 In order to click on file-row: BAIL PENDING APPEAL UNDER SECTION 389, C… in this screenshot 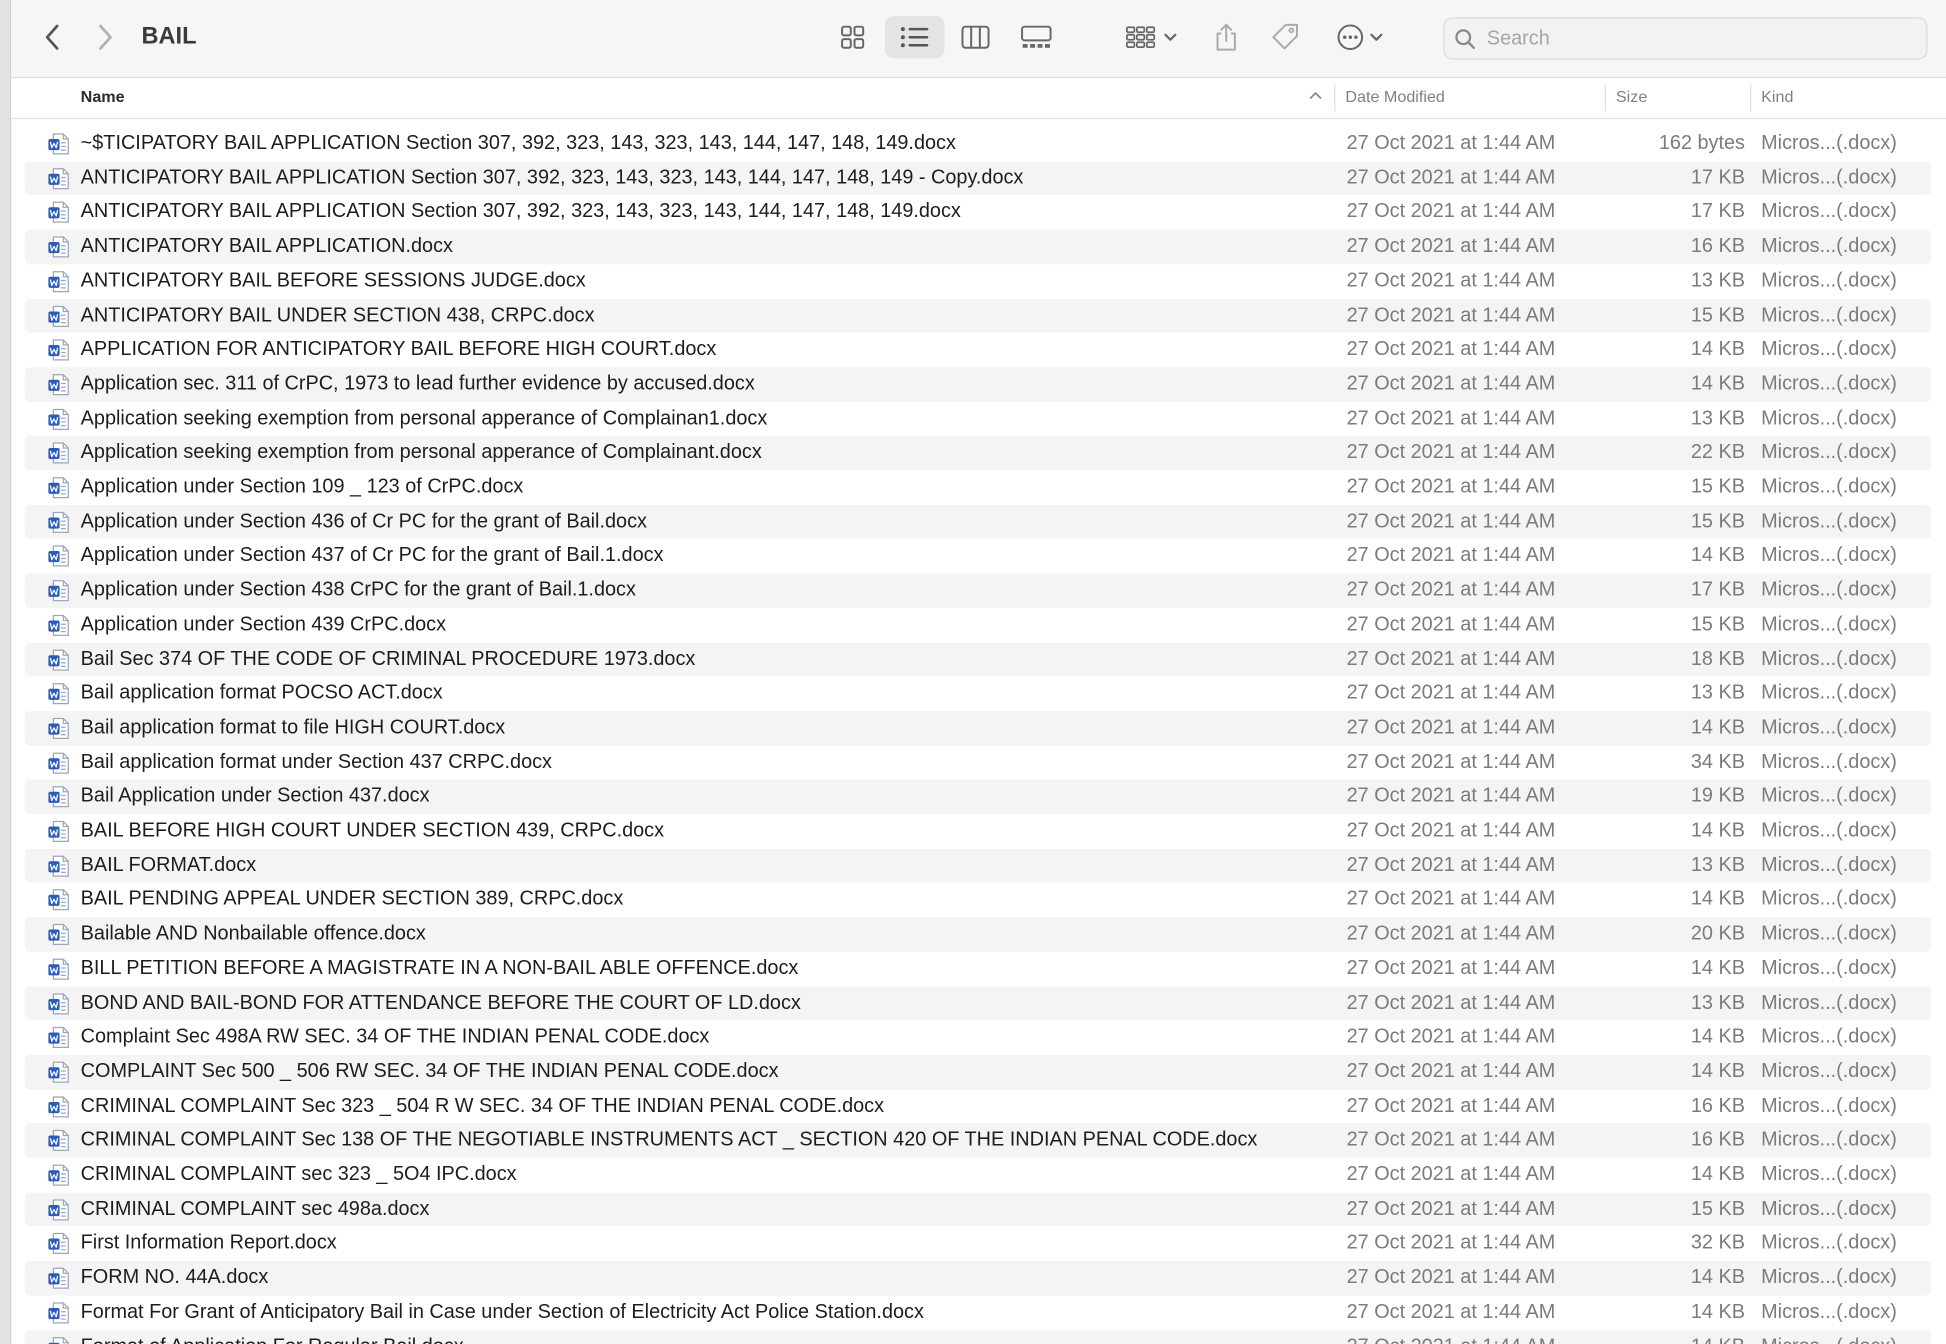, I will do `click(978, 900)`.